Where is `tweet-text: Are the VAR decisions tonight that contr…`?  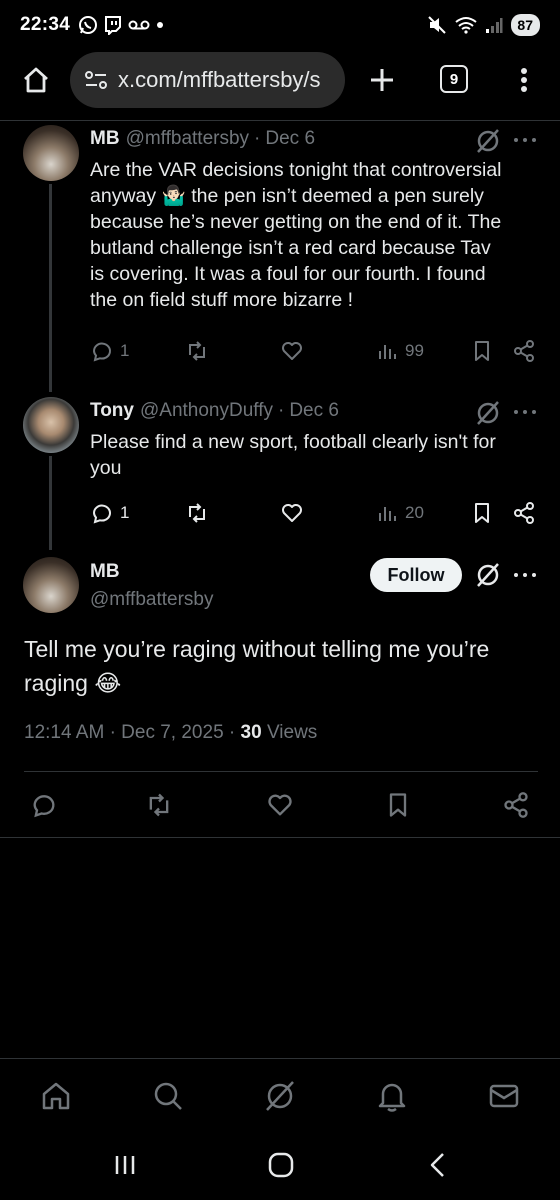 tweet-text: Are the VAR decisions tonight that contr… is located at coordinates (296, 235).